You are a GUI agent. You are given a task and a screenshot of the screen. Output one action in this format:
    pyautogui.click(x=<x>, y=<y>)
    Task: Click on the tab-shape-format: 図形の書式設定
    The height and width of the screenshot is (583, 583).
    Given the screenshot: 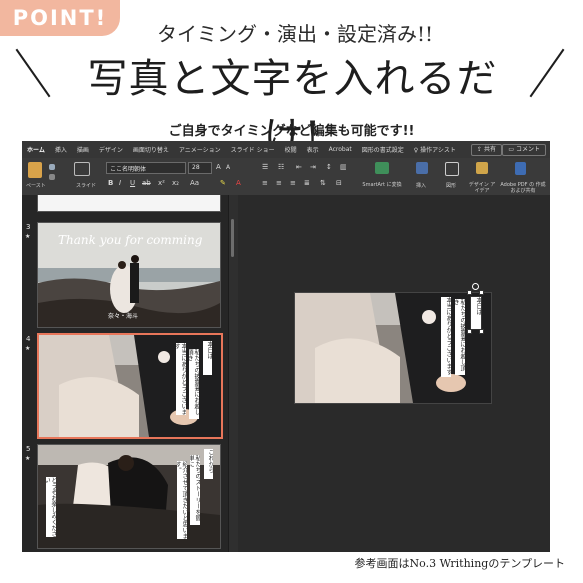 What is the action you would take?
    pyautogui.click(x=383, y=149)
    